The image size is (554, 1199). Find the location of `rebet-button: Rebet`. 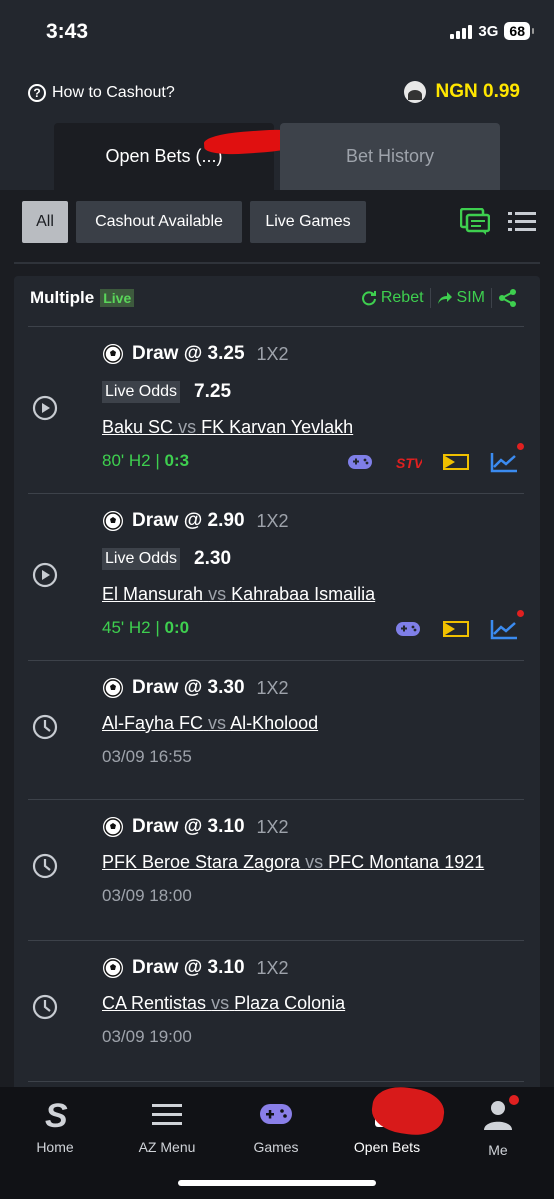

rebet-button: Rebet is located at coordinates (392, 298).